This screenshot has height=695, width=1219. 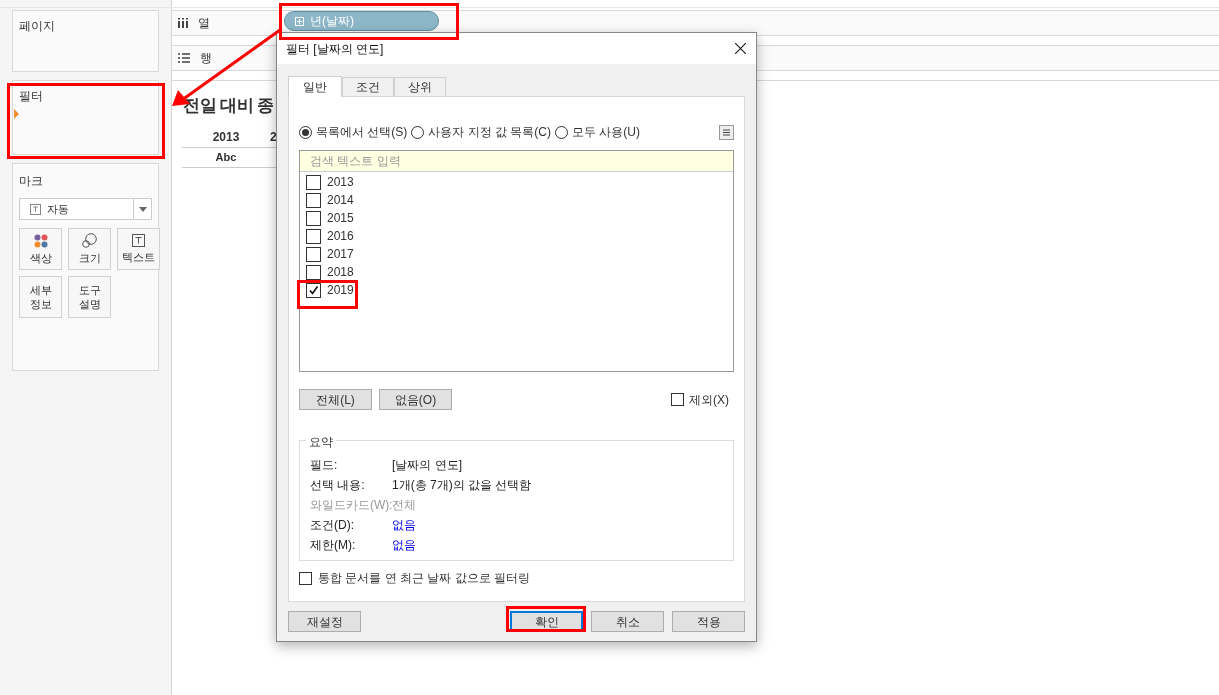 What do you see at coordinates (351, 505) in the screenshot?
I see `summary-label: 와일드카드(W):` at bounding box center [351, 505].